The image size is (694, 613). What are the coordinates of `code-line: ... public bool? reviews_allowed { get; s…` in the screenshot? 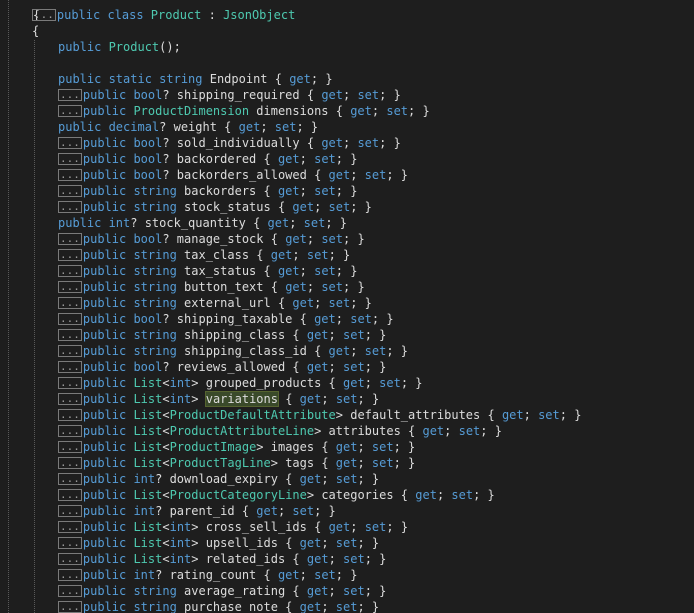 It's located at (222, 367).